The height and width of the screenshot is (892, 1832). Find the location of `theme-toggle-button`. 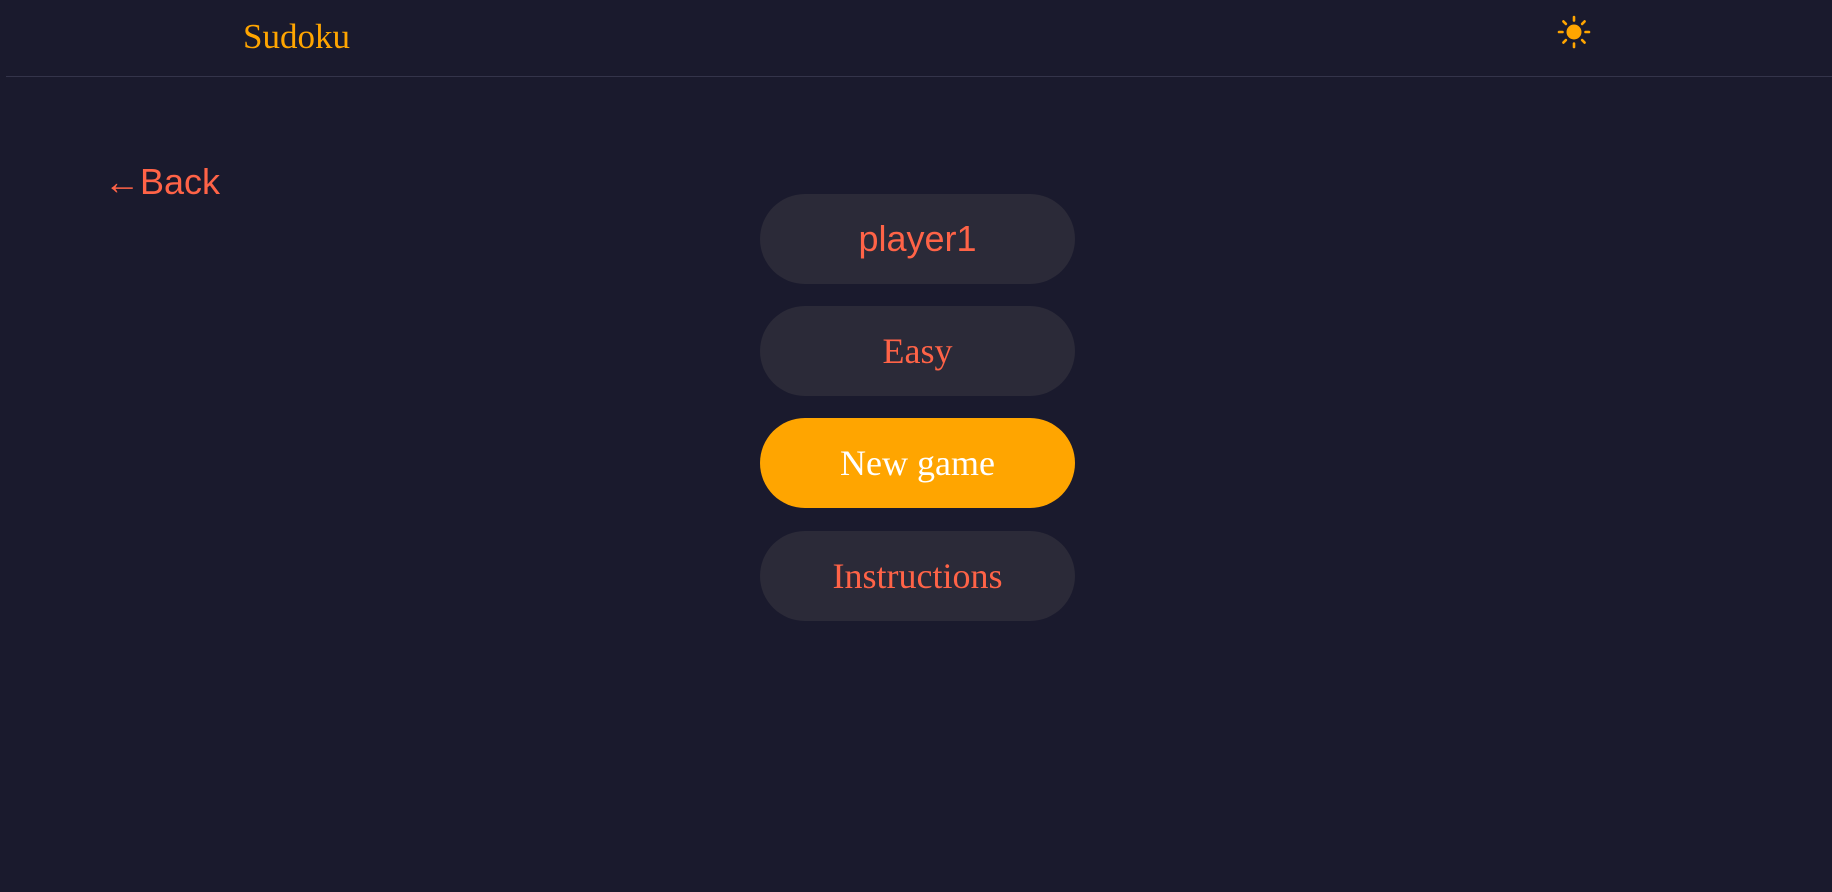

theme-toggle-button is located at coordinates (1574, 32).